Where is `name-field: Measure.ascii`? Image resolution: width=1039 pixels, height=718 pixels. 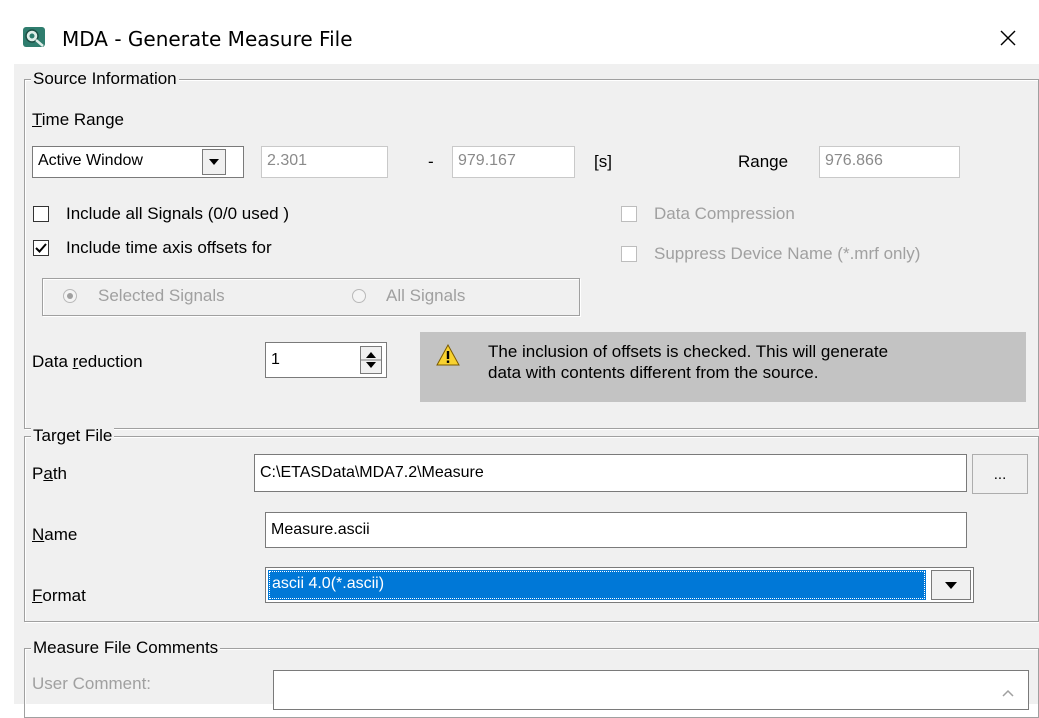 name-field: Measure.ascii is located at coordinates (616, 530).